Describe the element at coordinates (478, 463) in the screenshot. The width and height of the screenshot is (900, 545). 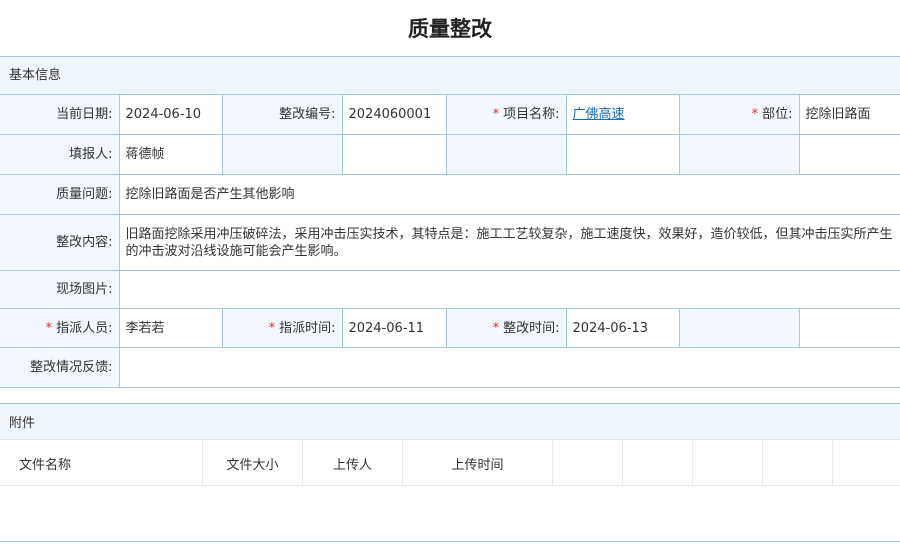
I see `col-upload-time: 上传时间` at that location.